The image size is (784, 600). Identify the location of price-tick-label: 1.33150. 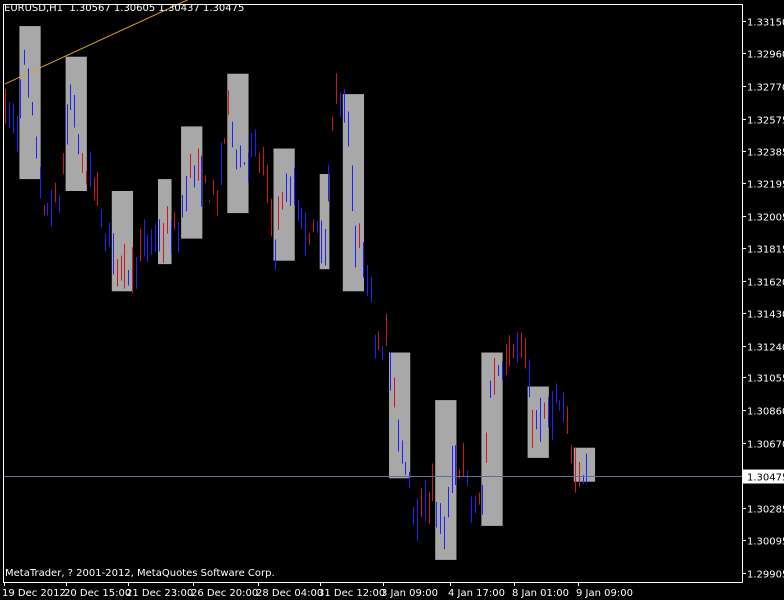
(765, 23).